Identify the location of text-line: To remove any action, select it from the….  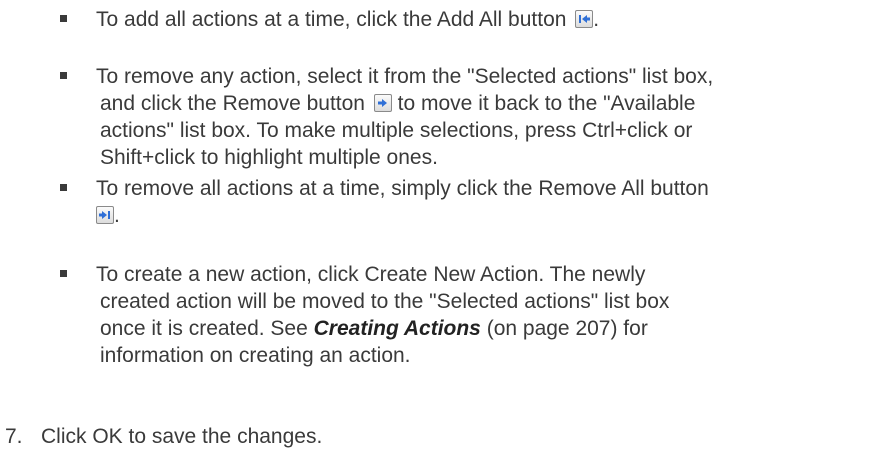
(405, 76).